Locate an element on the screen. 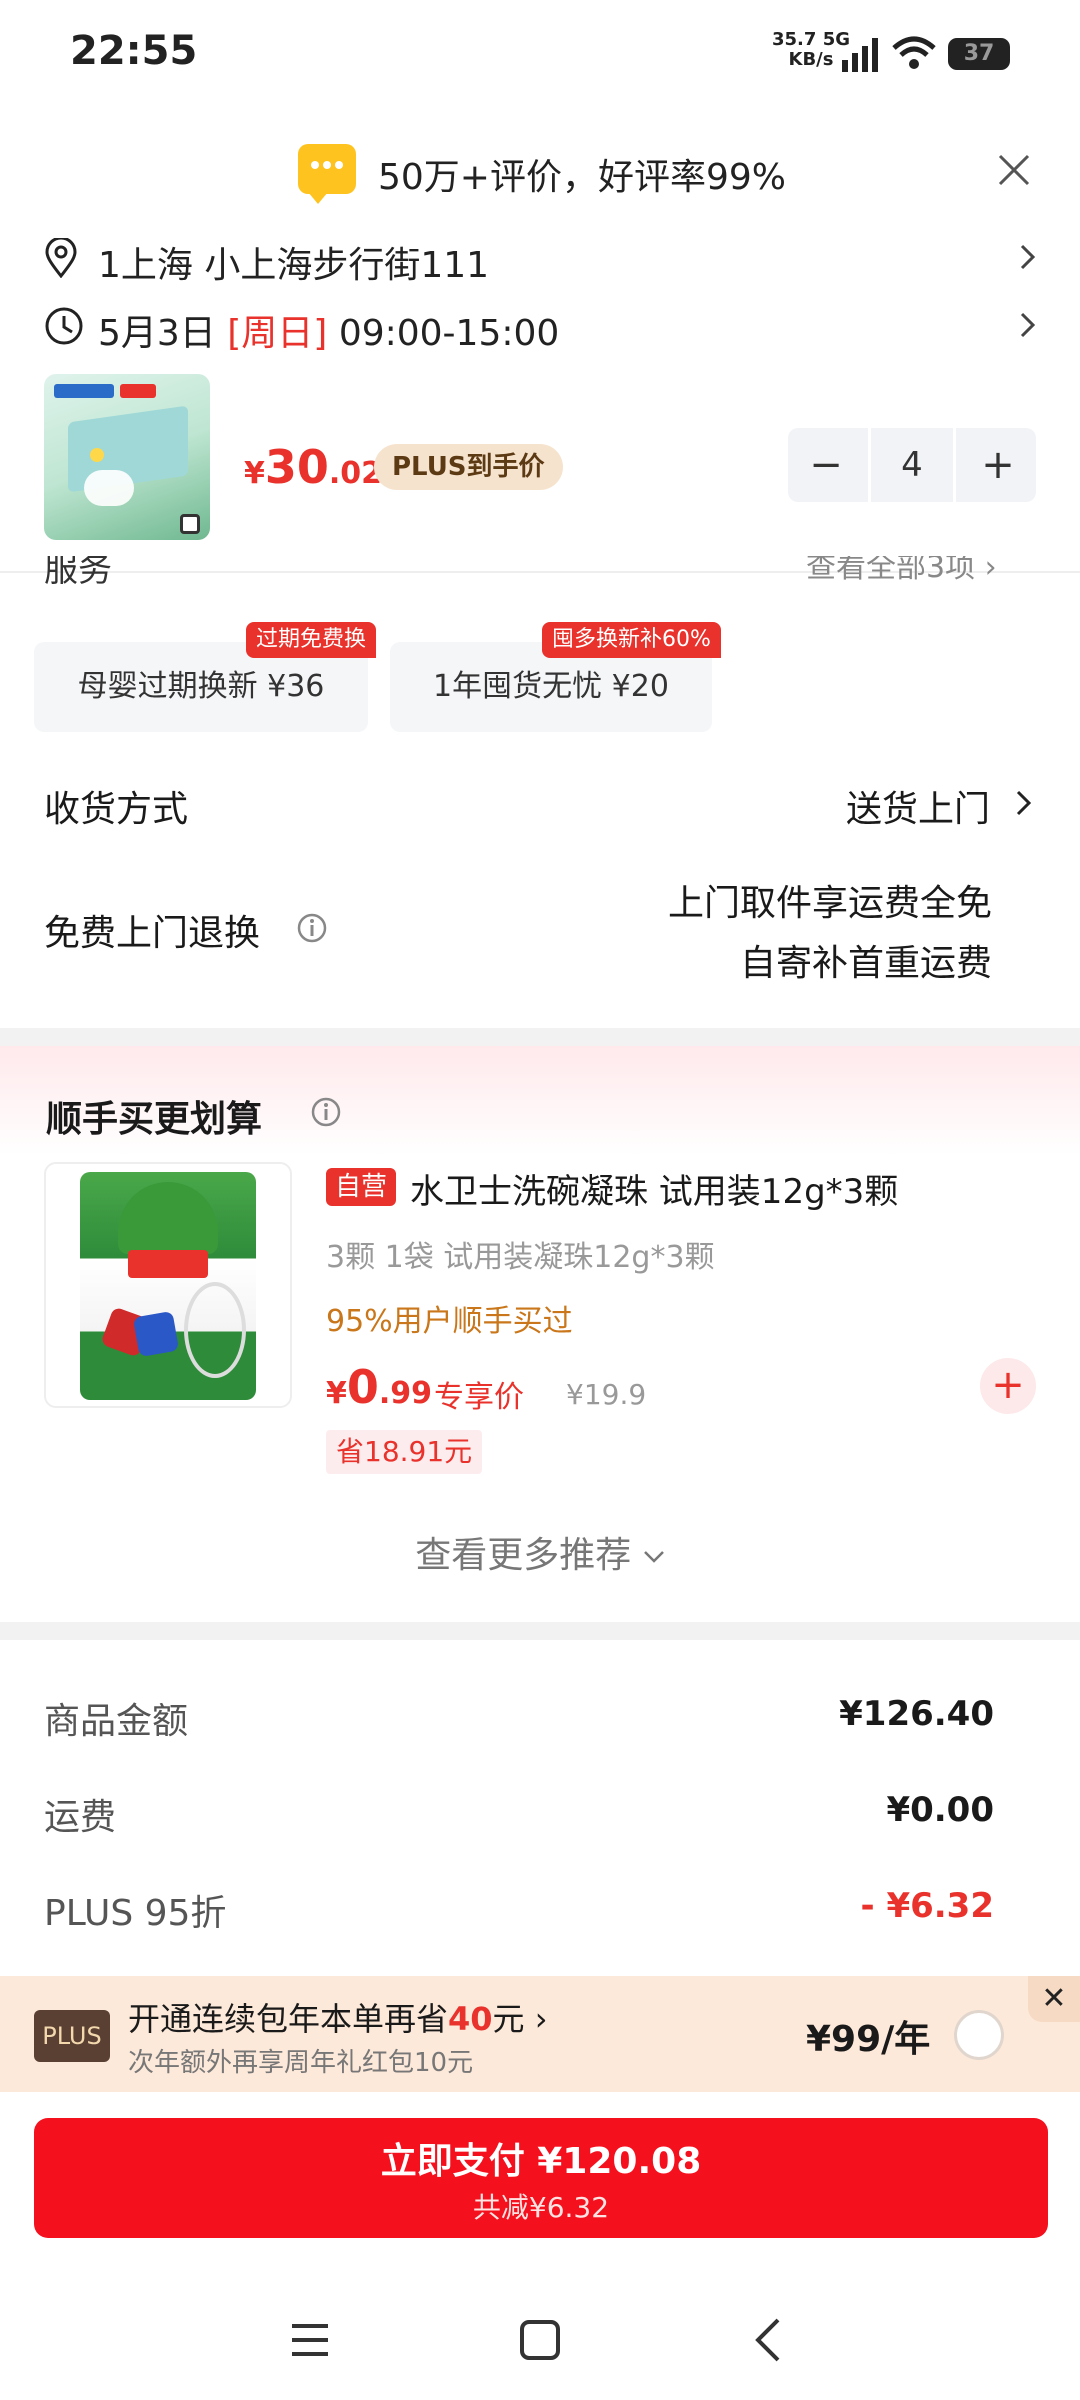 Image resolution: width=1080 pixels, height=2400 pixels. review-text: 50万+评价，好评率99% is located at coordinates (582, 177).